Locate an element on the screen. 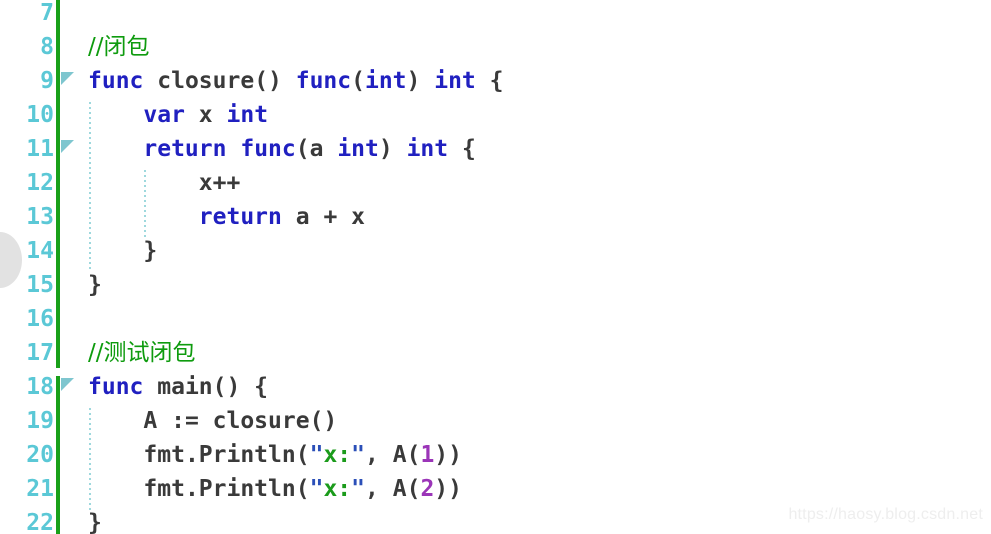 The height and width of the screenshot is (534, 991). token-num: 2 is located at coordinates (427, 489).